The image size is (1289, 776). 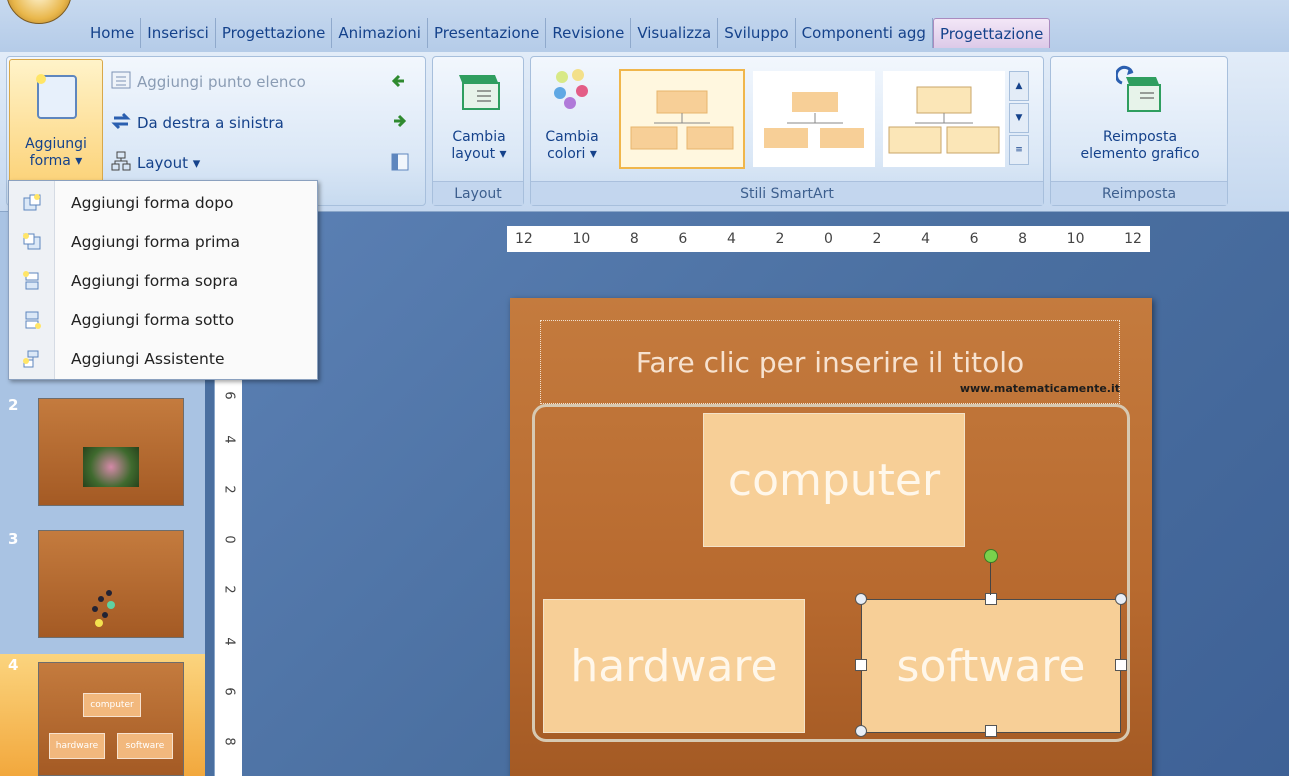 I want to click on smartart-shape-hardware: hardware, so click(x=674, y=666).